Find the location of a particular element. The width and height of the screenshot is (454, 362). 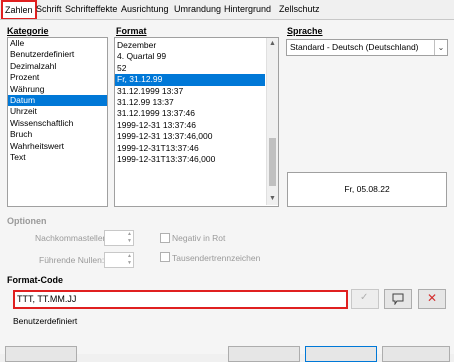

format-list-item: 1999-12-31T13:37:46,000 is located at coordinates (190, 159).